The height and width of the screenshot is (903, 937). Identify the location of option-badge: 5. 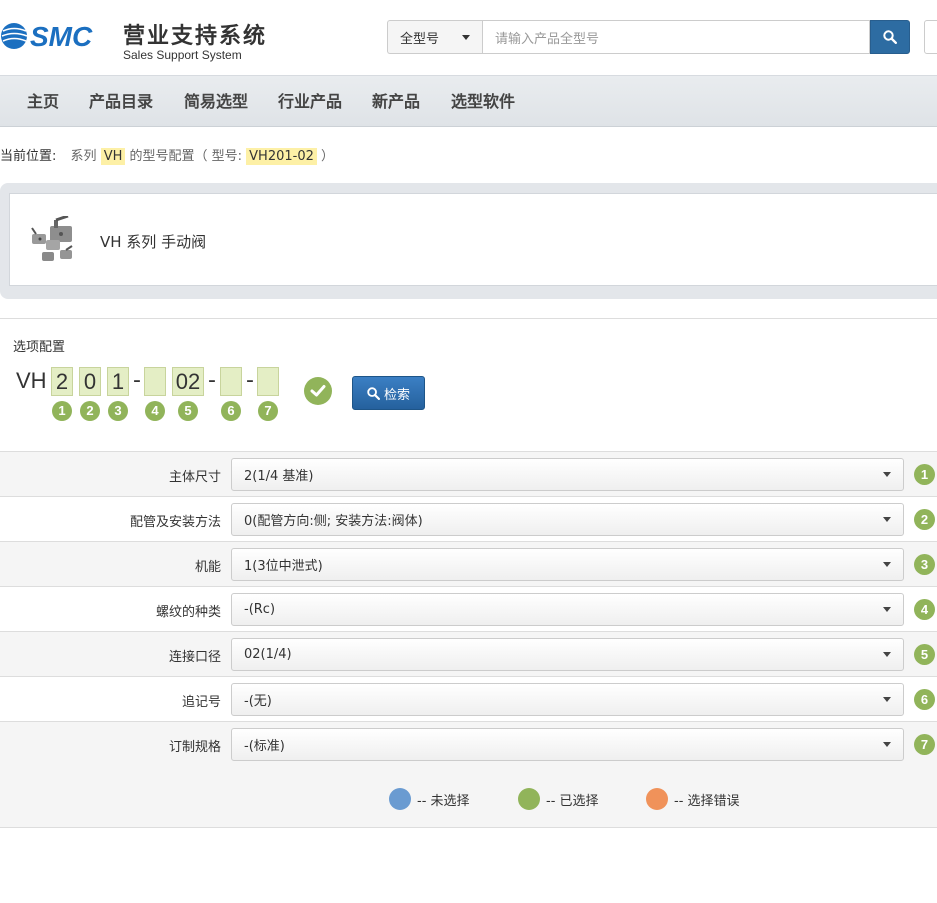
(924, 654).